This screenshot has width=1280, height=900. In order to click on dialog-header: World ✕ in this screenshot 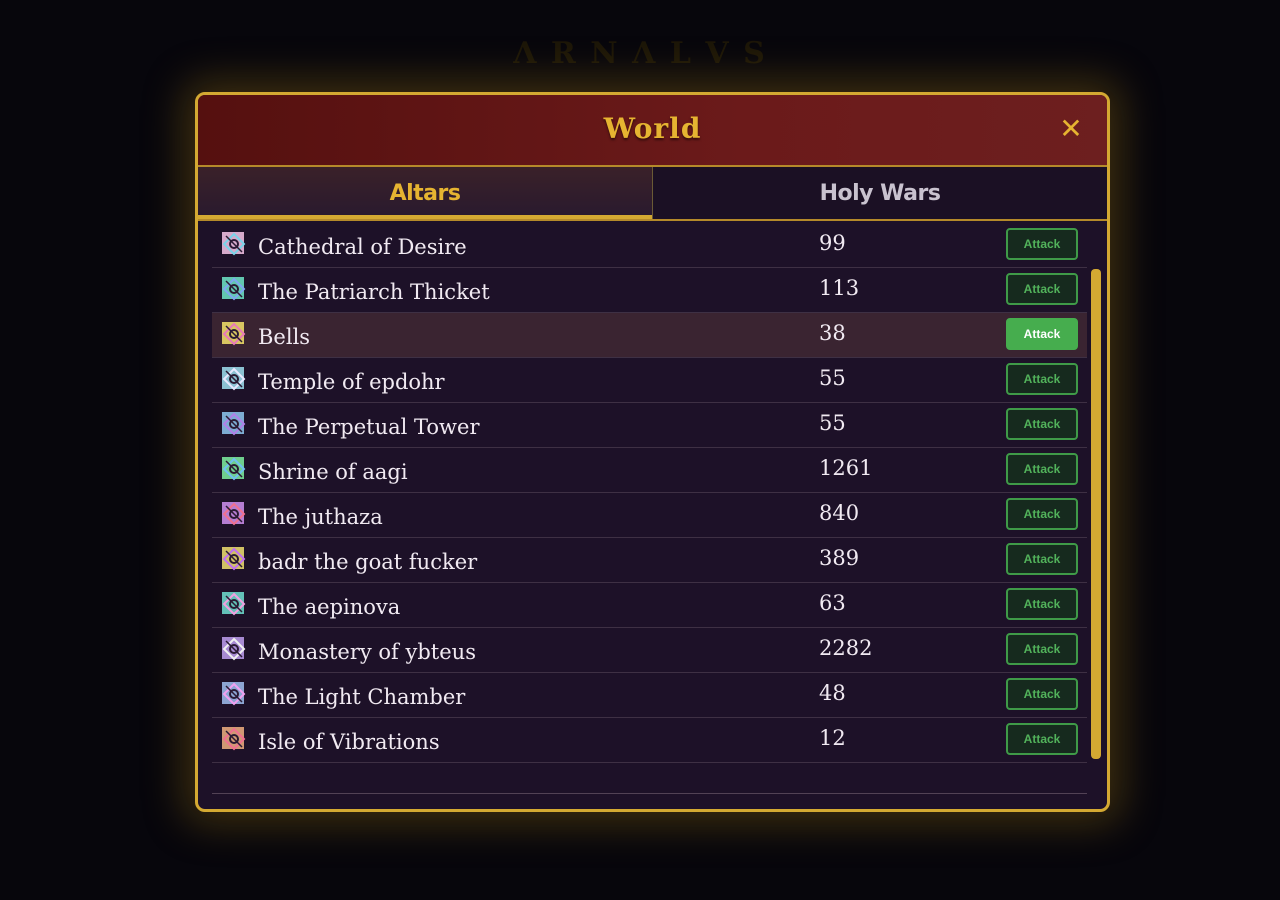, I will do `click(652, 131)`.